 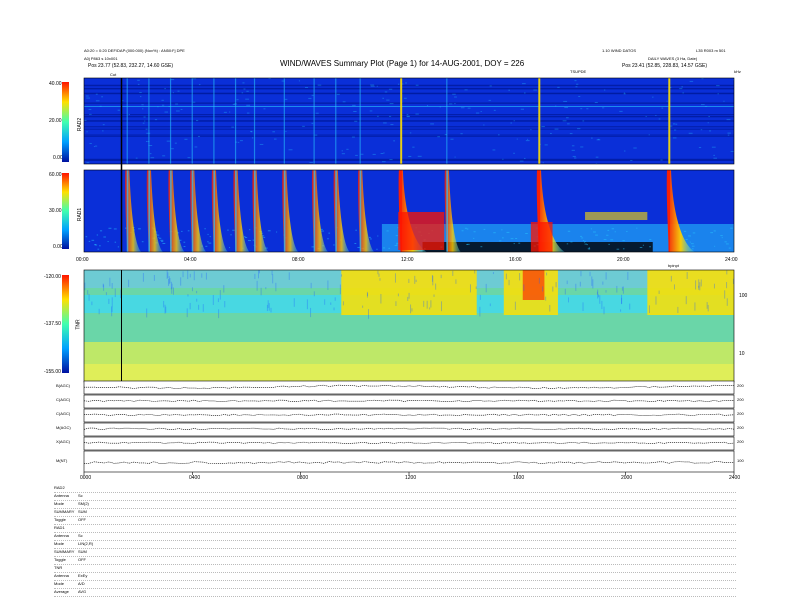 I want to click on rad1-burst-blob, so click(x=541, y=237).